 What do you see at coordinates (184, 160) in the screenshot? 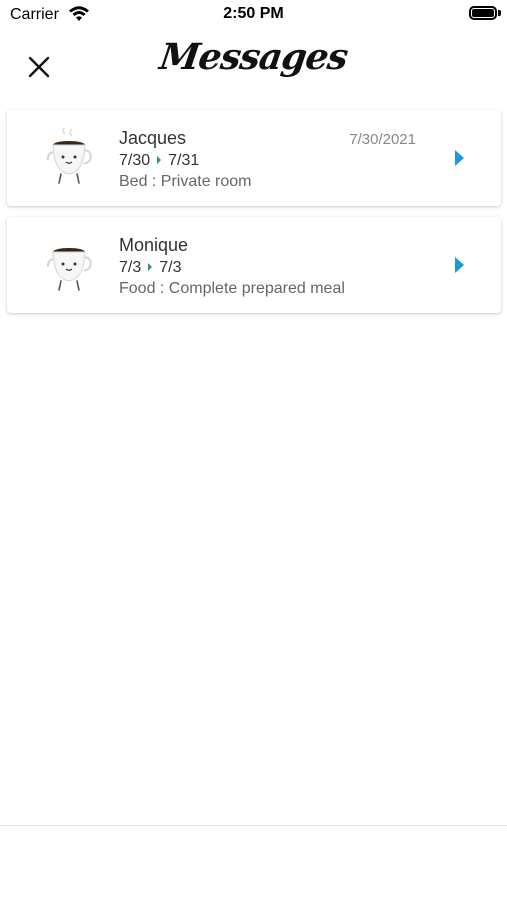
I see `date-to: 7/31` at bounding box center [184, 160].